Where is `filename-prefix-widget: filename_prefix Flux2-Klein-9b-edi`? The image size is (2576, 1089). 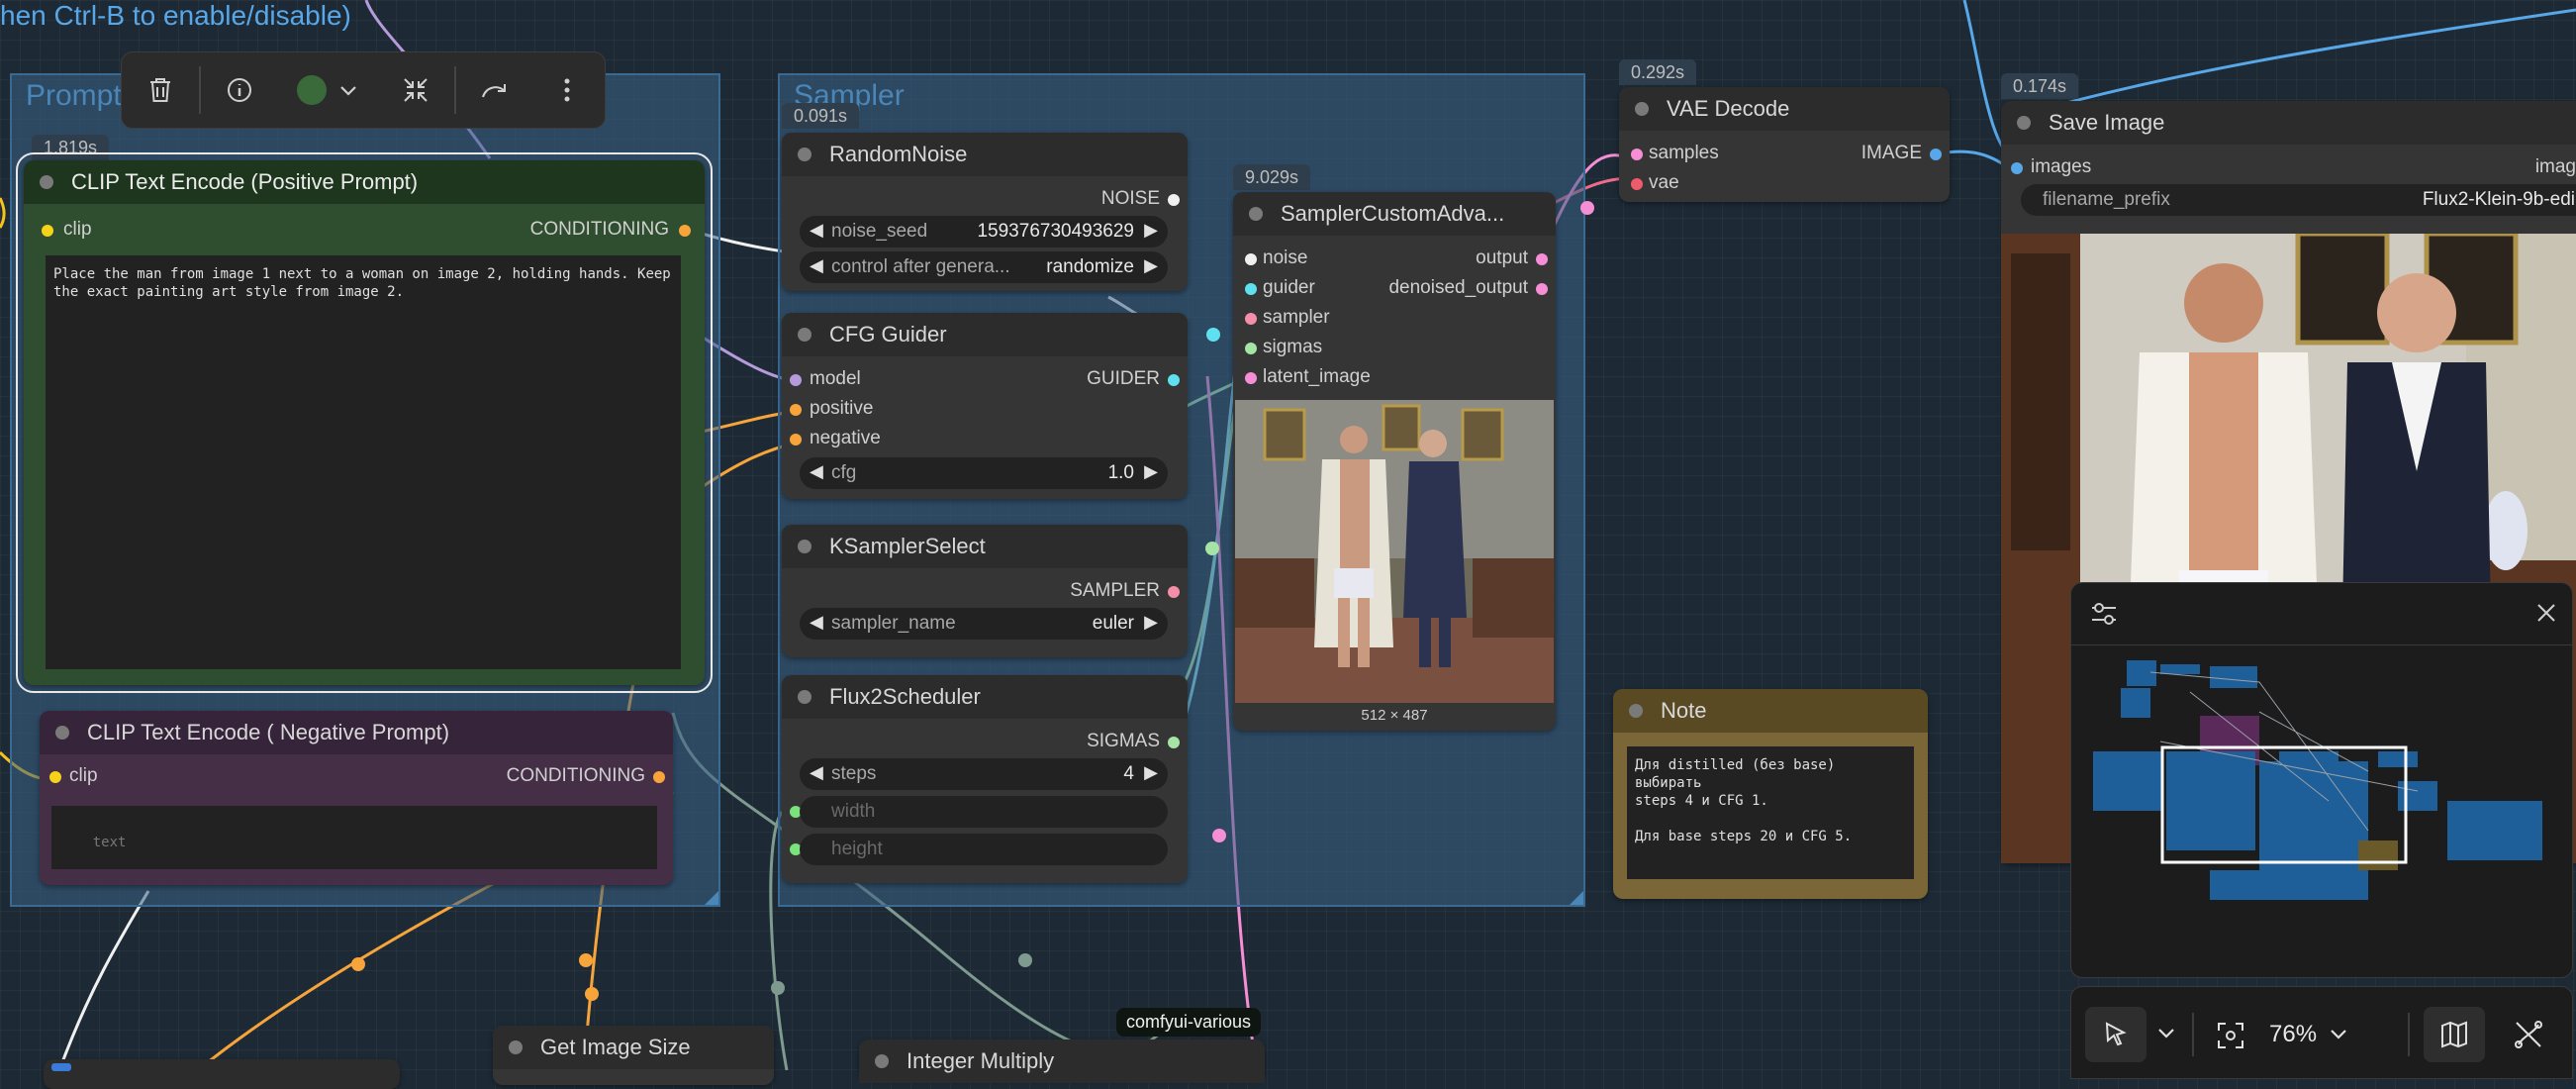 filename-prefix-widget: filename_prefix Flux2-Klein-9b-edi is located at coordinates (2298, 200).